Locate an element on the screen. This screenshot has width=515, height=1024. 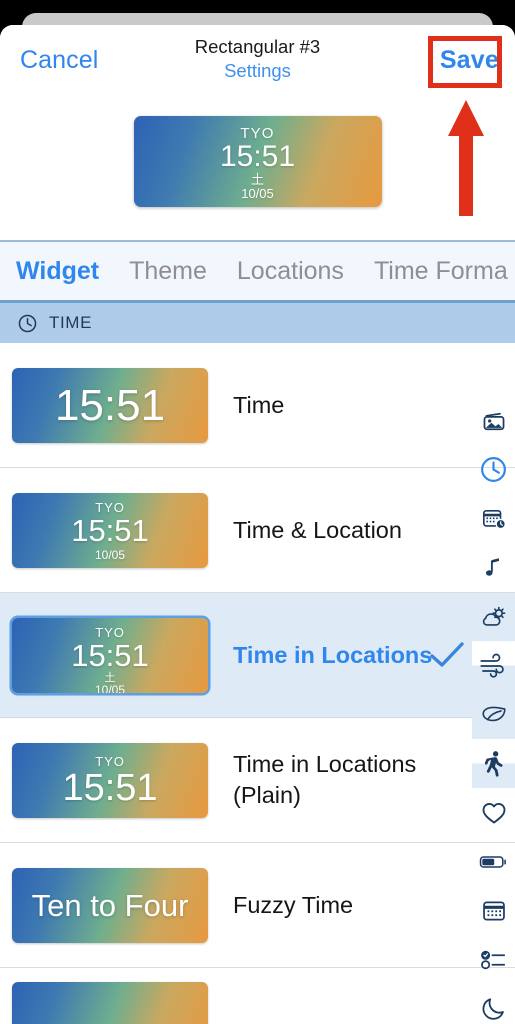
rail-item-music is located at coordinates (493, 567).